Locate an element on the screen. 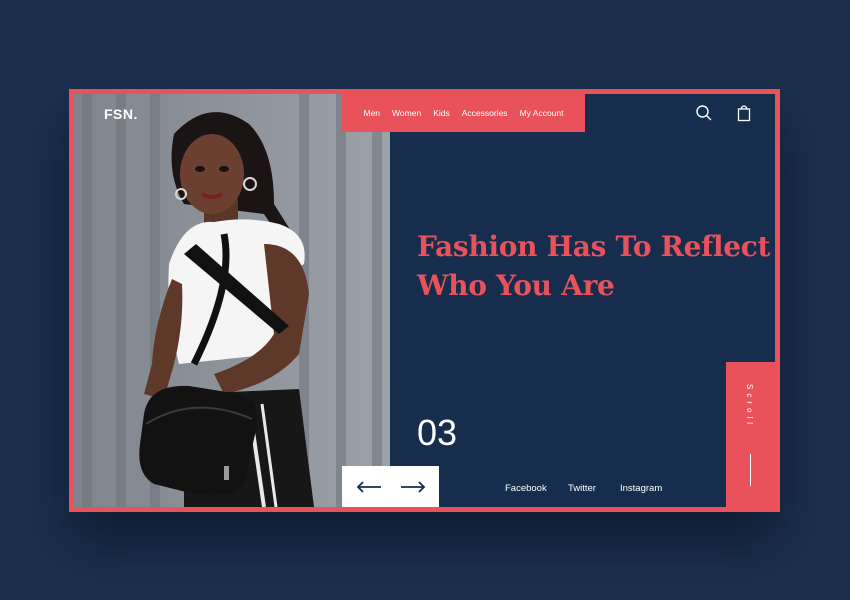  nav-item-my-account: My Account is located at coordinates (542, 113).